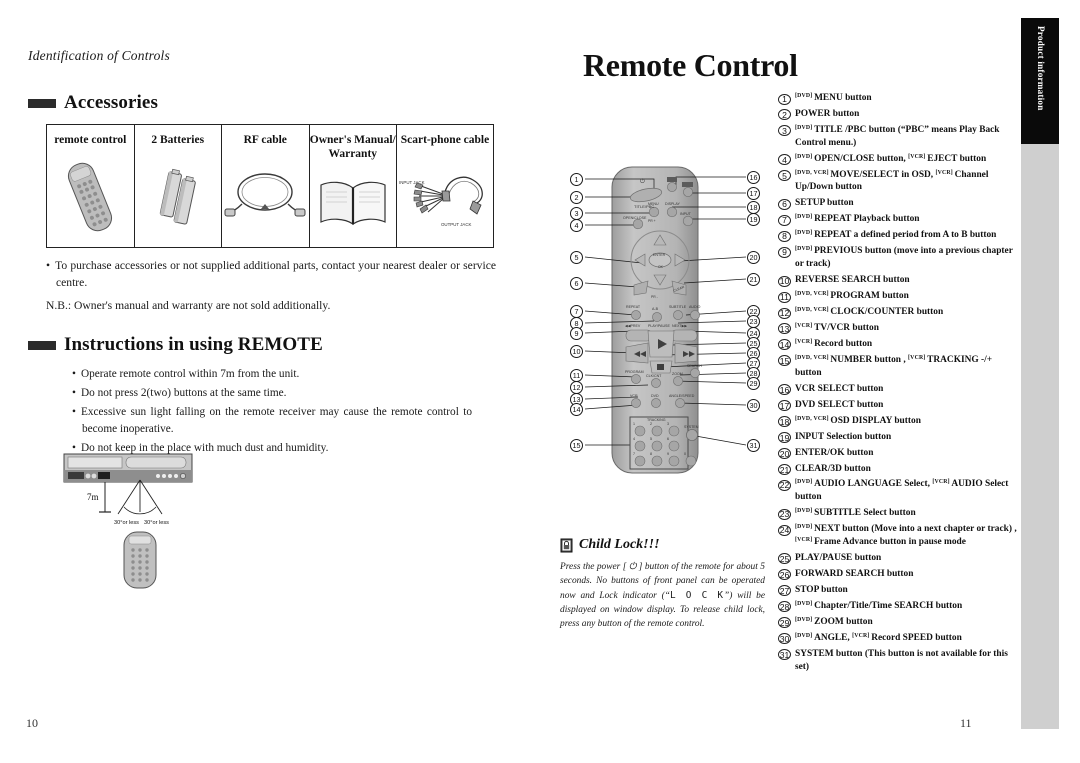  Describe the element at coordinates (657, 317) in the screenshot. I see `repeat-ab-button` at that location.